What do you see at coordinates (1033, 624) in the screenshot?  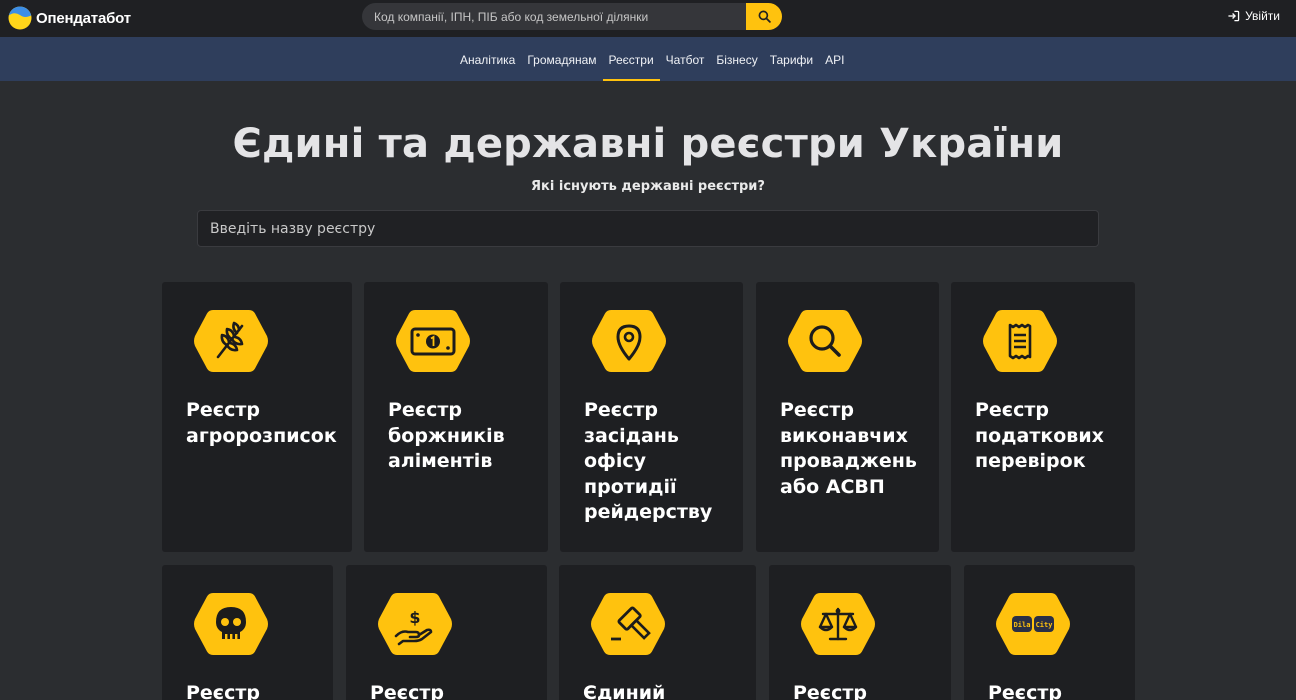 I see `dilacity-icon: Dila City` at bounding box center [1033, 624].